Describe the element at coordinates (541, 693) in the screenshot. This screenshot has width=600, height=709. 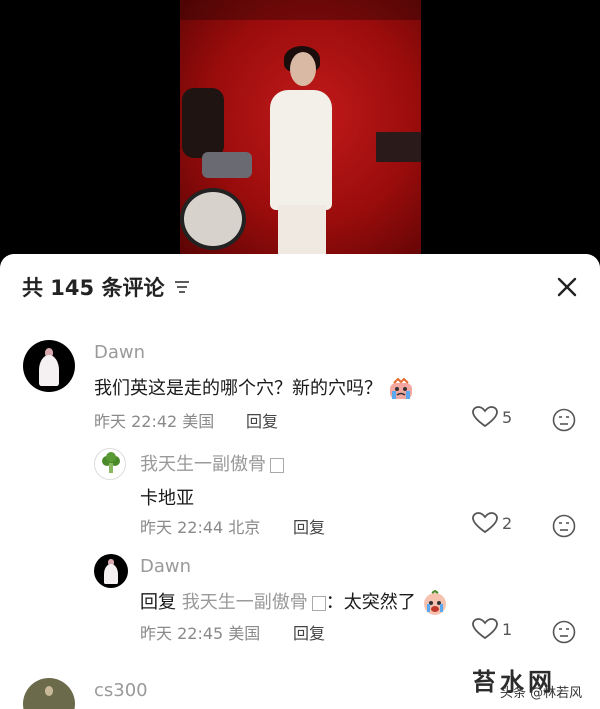
I see `watermark-caption: 头条 @林若风` at that location.